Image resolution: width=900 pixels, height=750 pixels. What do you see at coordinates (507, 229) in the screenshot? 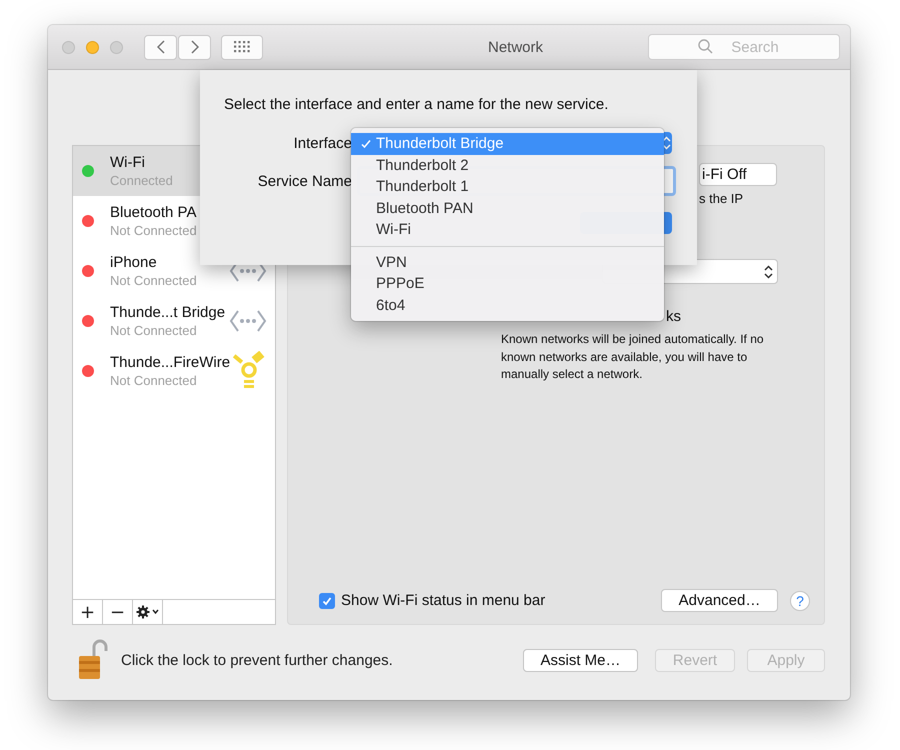
I see `menu-item: Wi-Fi` at bounding box center [507, 229].